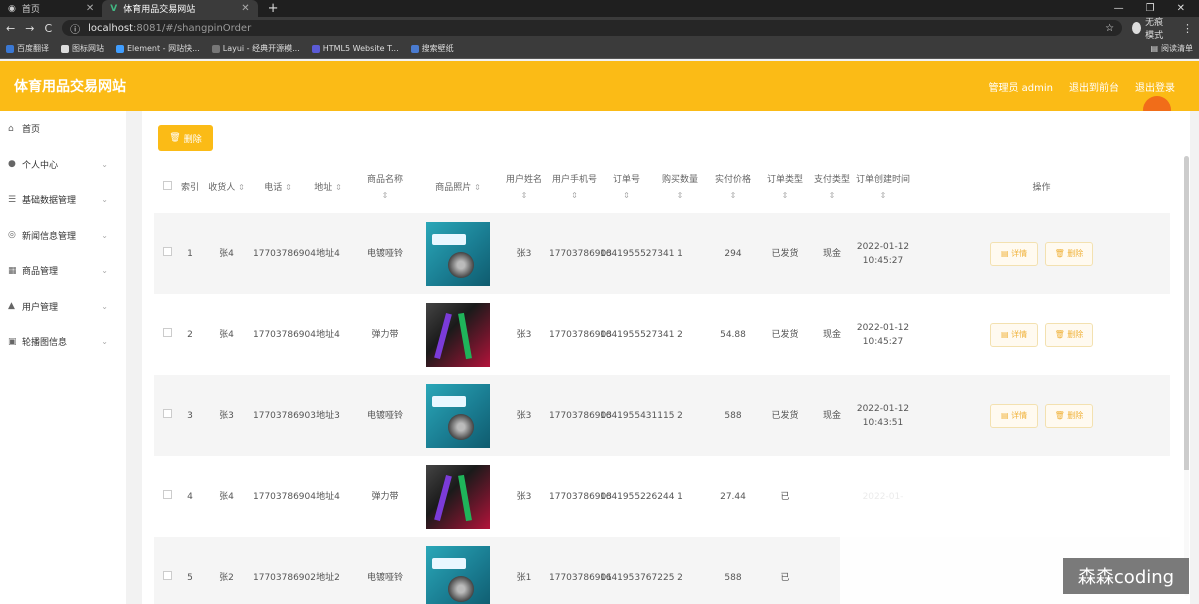  Describe the element at coordinates (29, 28) in the screenshot. I see `forward-icon: →` at that location.